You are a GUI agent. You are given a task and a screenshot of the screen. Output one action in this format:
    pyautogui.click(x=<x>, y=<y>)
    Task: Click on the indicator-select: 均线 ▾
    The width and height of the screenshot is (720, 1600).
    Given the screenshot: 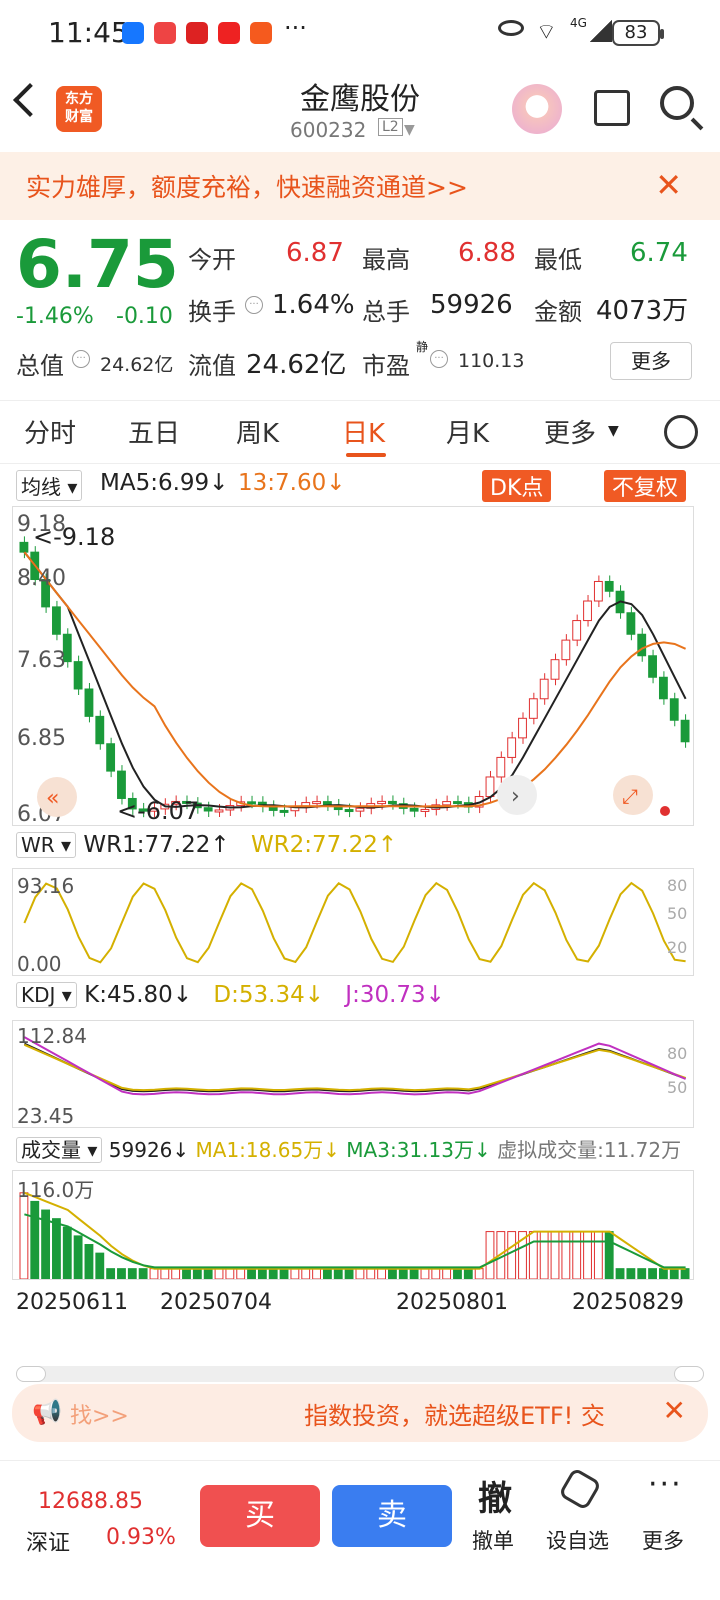 What is the action you would take?
    pyautogui.click(x=49, y=485)
    